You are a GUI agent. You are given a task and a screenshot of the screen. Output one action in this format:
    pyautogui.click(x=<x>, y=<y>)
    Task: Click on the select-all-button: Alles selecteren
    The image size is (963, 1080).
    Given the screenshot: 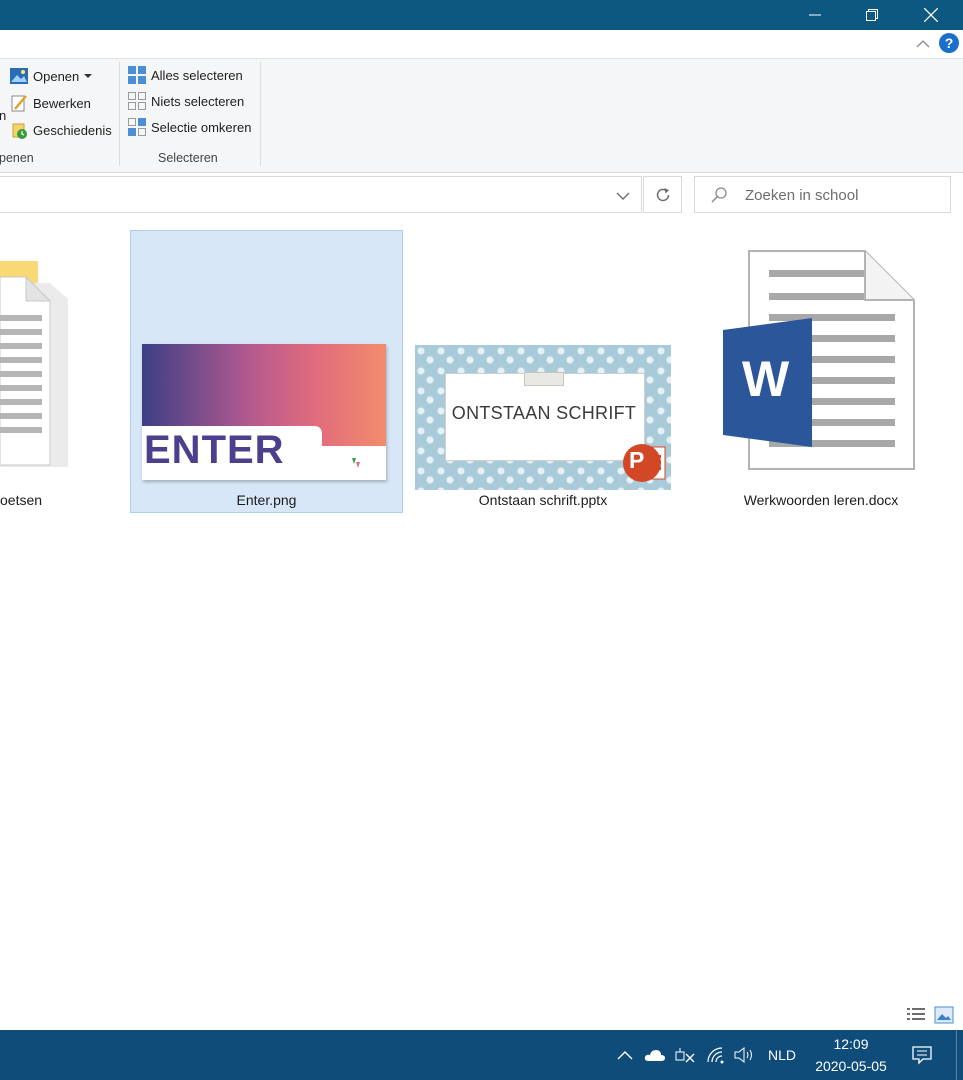 What is the action you would take?
    pyautogui.click(x=185, y=75)
    